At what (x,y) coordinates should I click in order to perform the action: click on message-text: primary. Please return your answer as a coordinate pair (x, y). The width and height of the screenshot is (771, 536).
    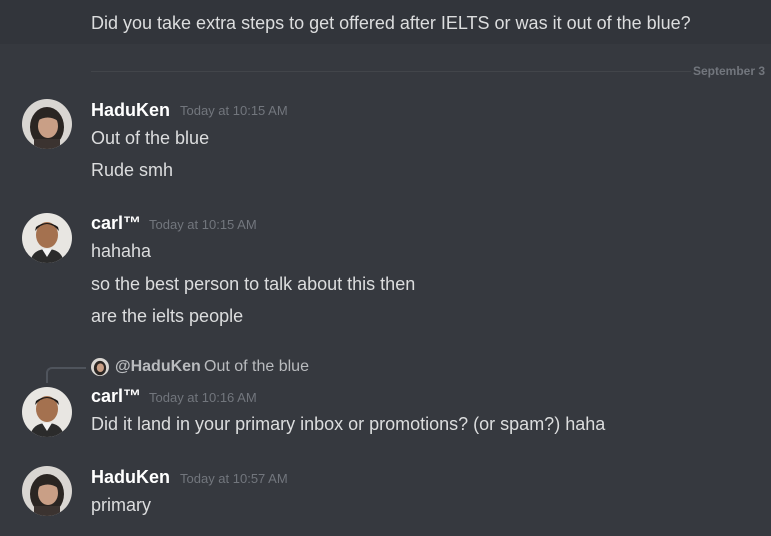
    Looking at the image, I should click on (121, 505).